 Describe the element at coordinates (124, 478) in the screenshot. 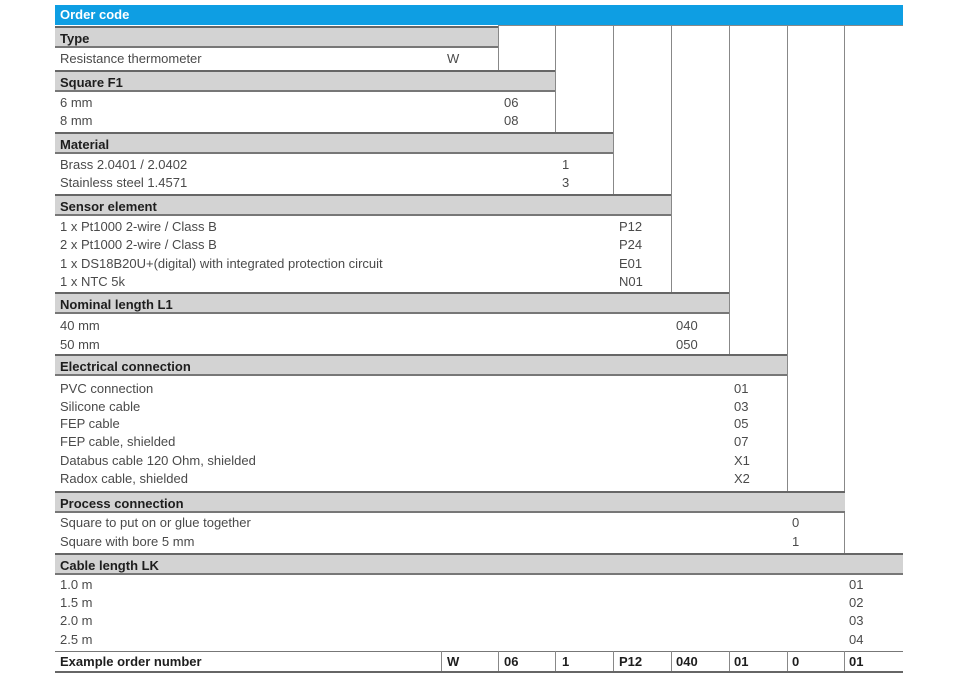

I see `option-label: Radox cable, shielded` at that location.